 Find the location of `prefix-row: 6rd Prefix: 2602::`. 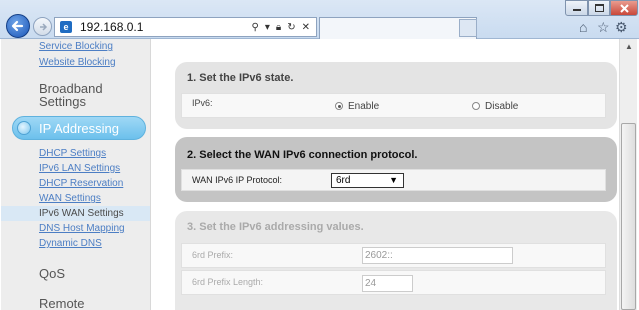

prefix-row: 6rd Prefix: 2602:: is located at coordinates (393, 255).